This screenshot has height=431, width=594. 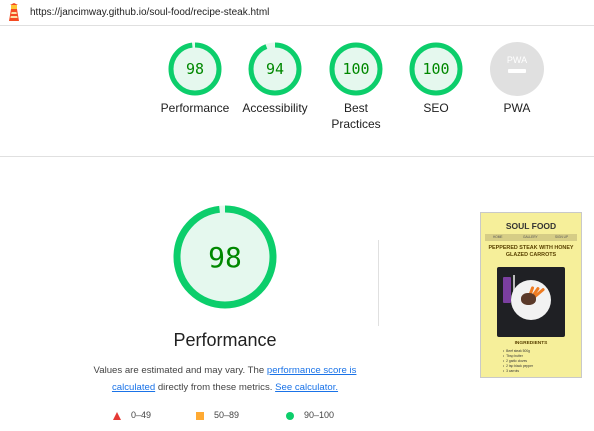 I want to click on performance-score: 98, so click(x=195, y=69).